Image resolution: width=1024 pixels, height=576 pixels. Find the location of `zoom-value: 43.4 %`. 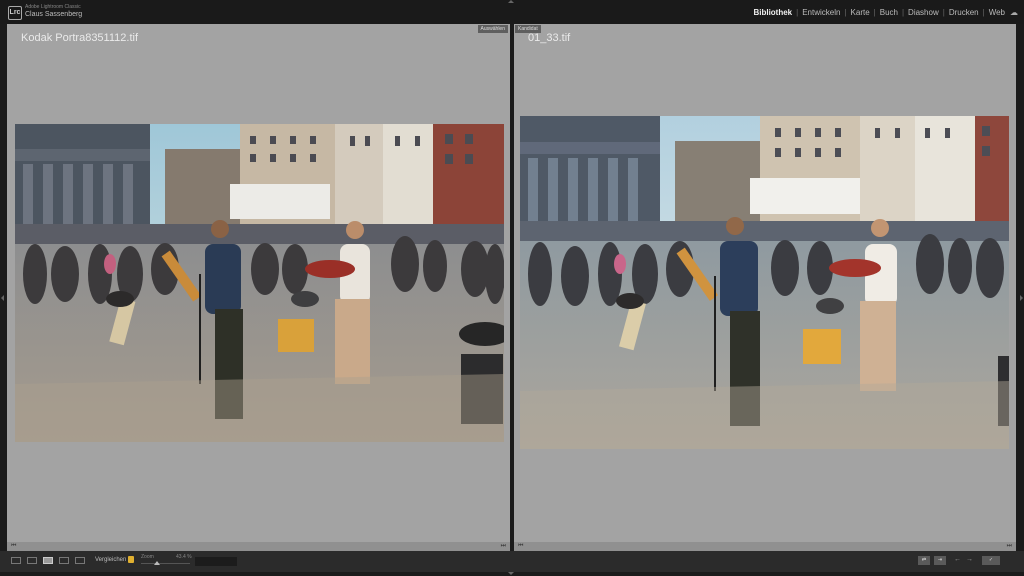

zoom-value: 43.4 % is located at coordinates (184, 557).